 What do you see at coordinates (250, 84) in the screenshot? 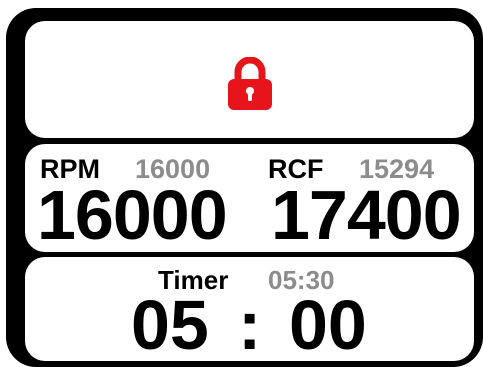
I see `lock-icon` at bounding box center [250, 84].